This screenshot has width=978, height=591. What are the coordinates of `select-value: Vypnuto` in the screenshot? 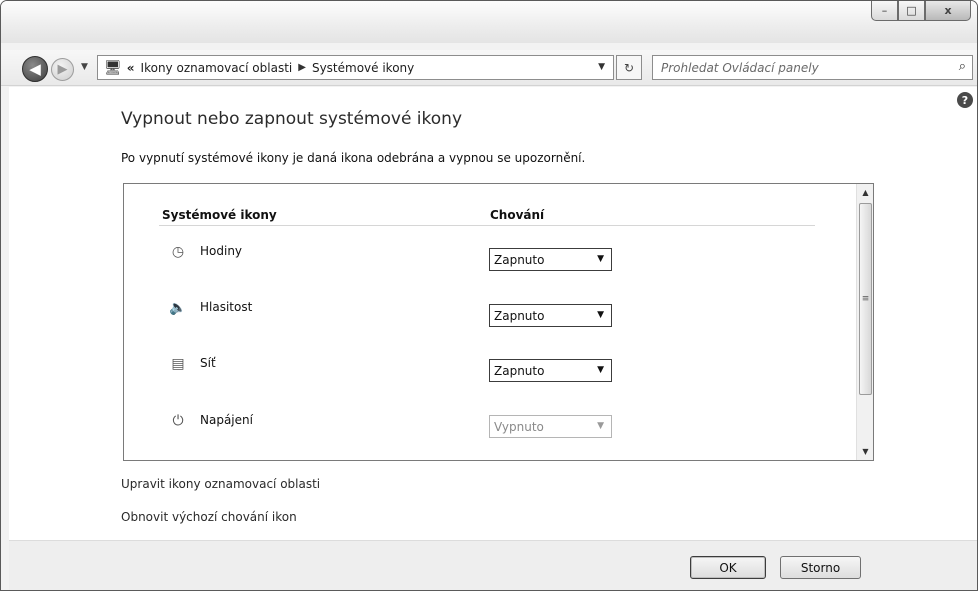 It's located at (519, 426).